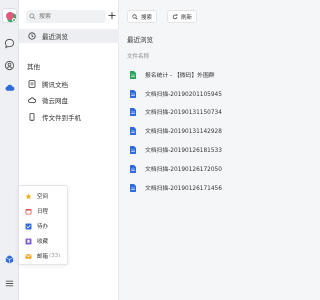  I want to click on sidebar-item-recent: 最近浏览, so click(69, 36).